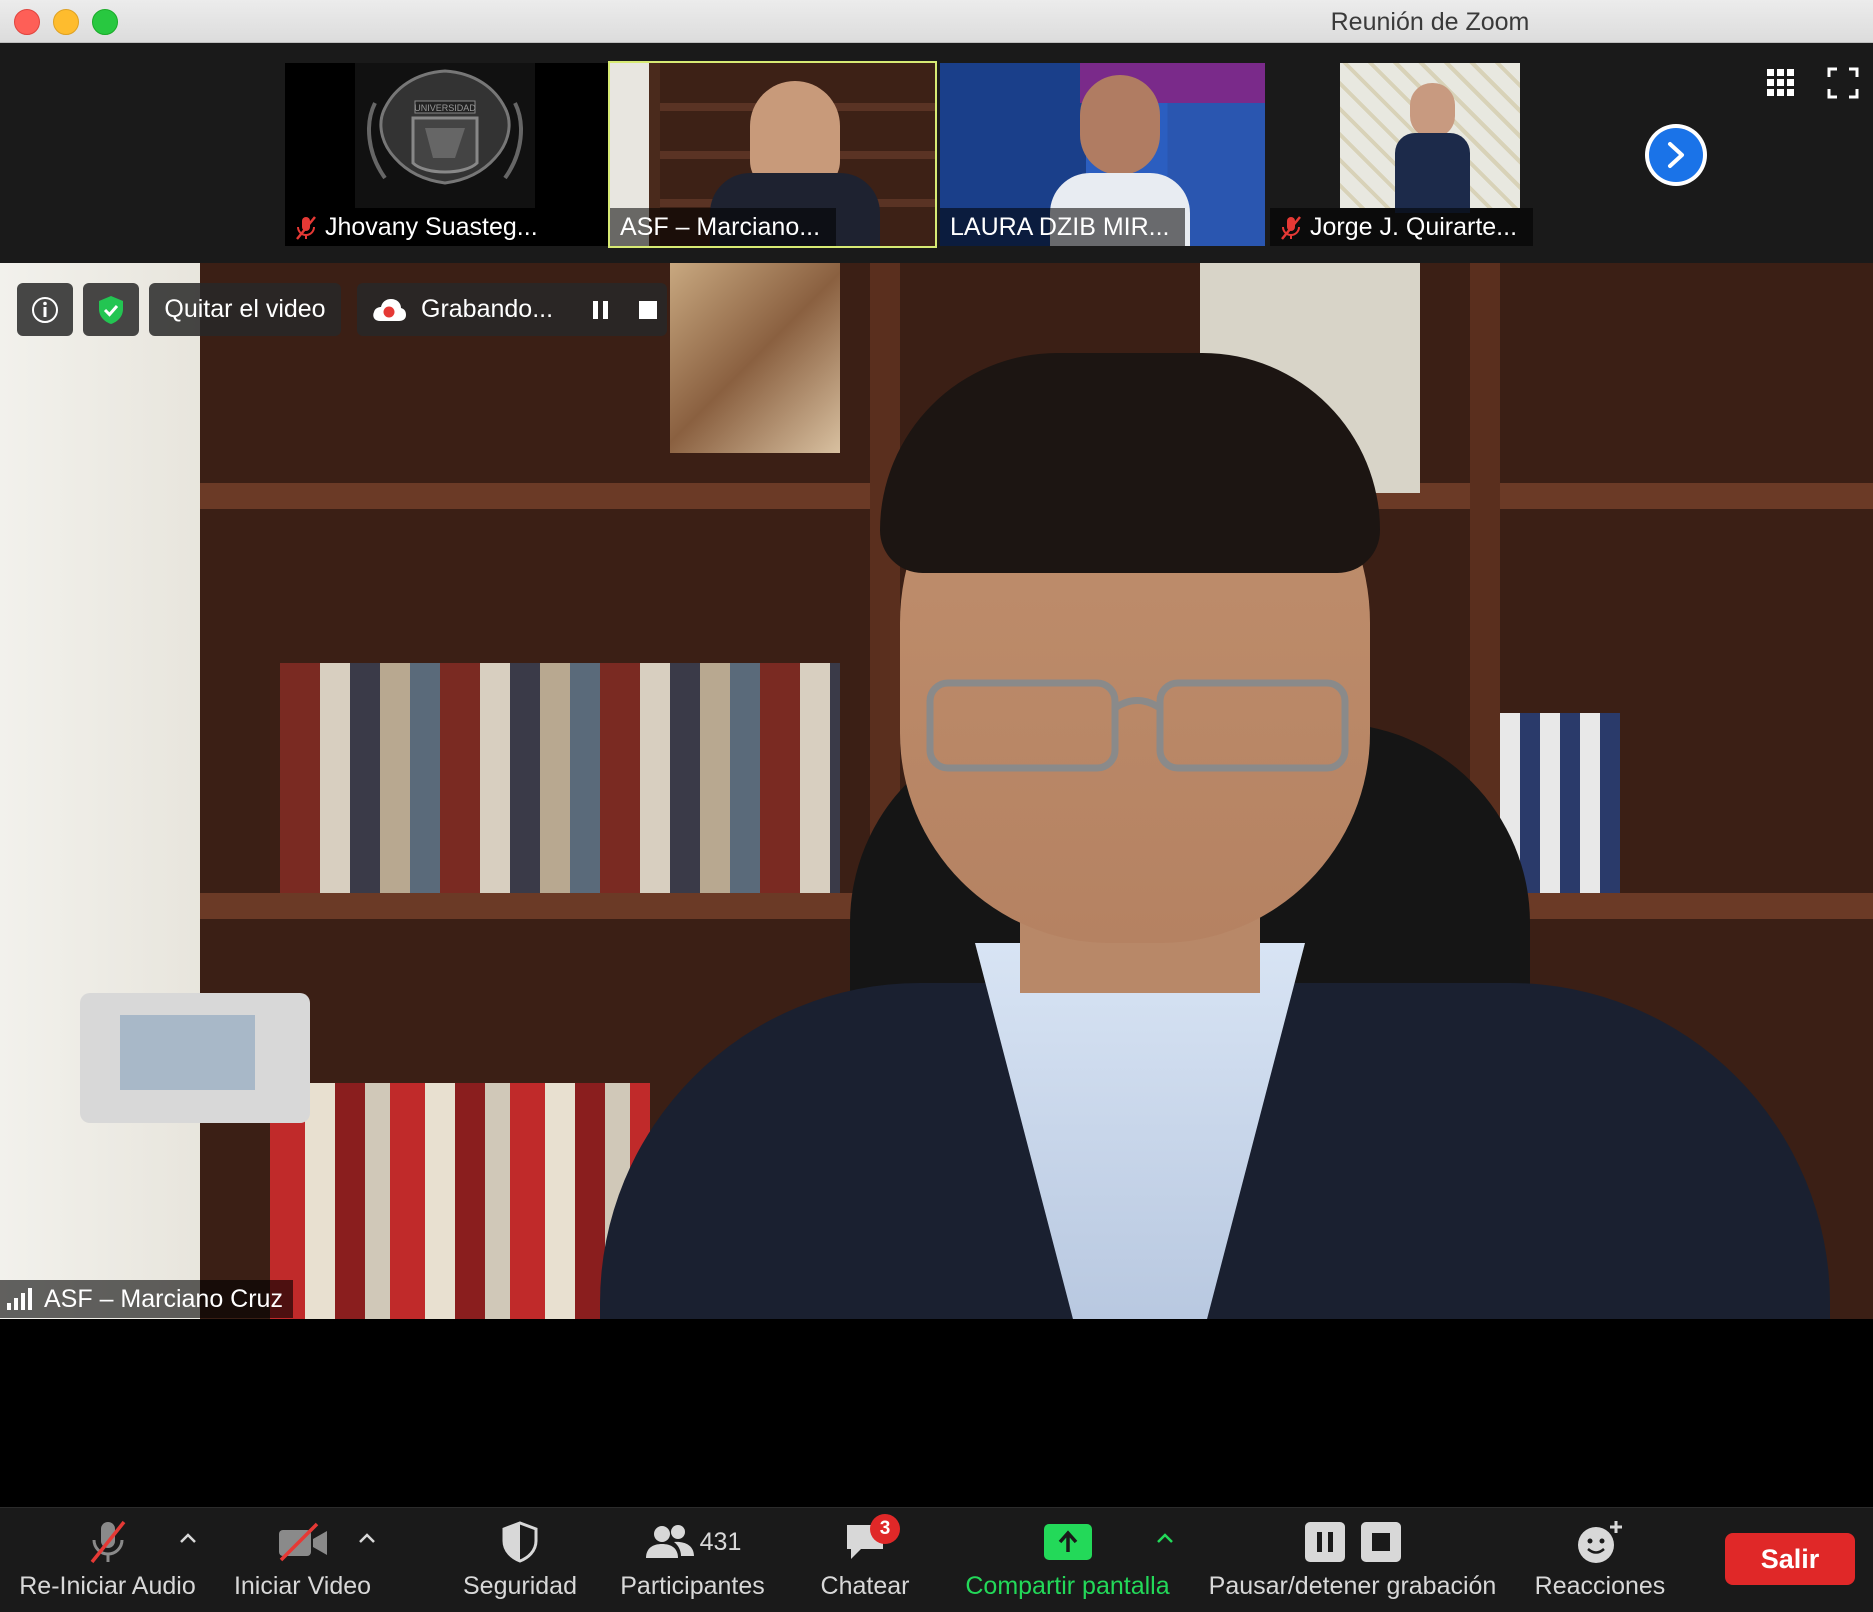 The height and width of the screenshot is (1612, 1873). I want to click on audio-options-caret-icon, so click(188, 1538).